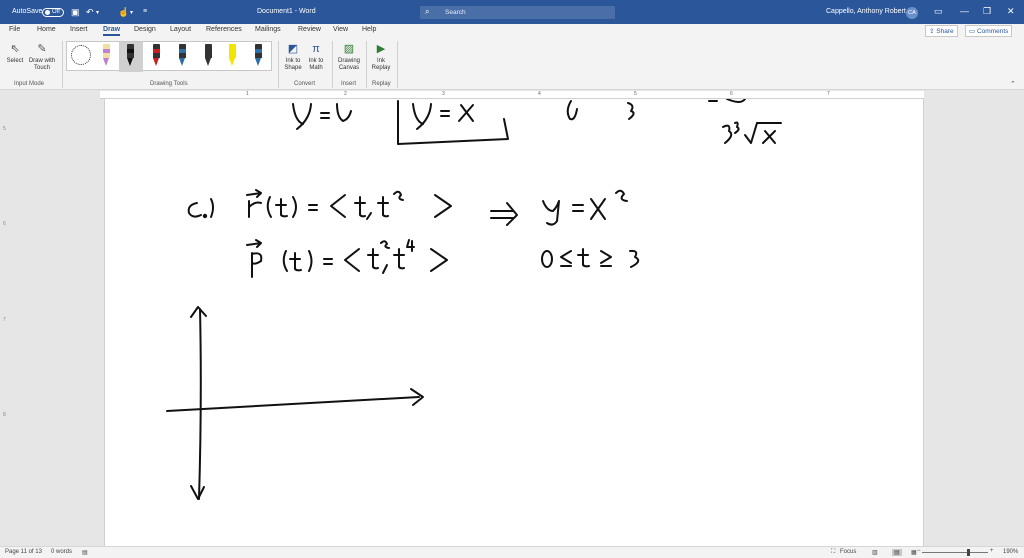 The height and width of the screenshot is (558, 1024). I want to click on tab-home: Home, so click(46, 29).